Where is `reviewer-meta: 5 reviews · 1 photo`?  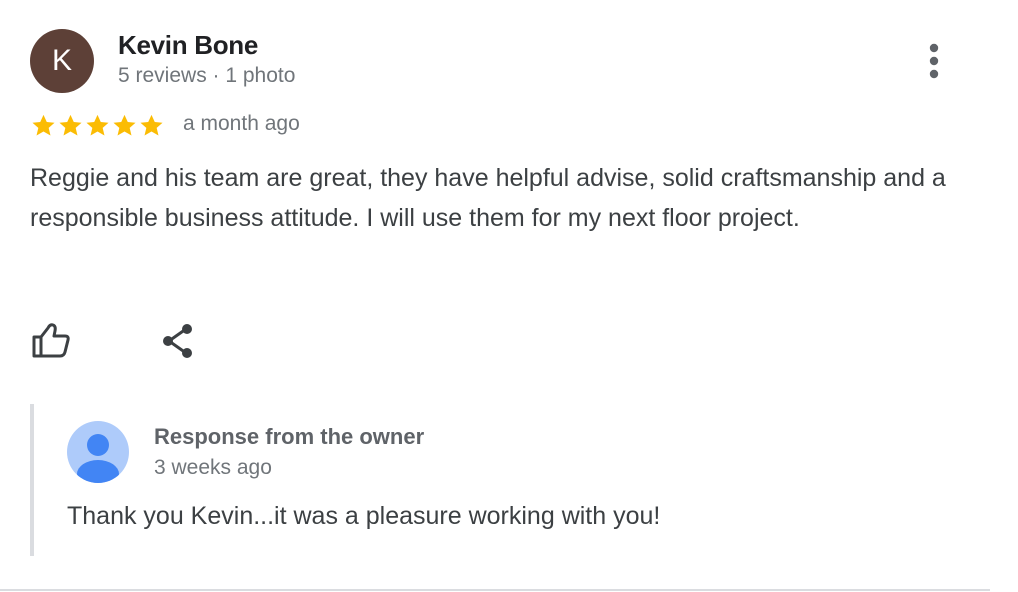 reviewer-meta: 5 reviews · 1 photo is located at coordinates (206, 76).